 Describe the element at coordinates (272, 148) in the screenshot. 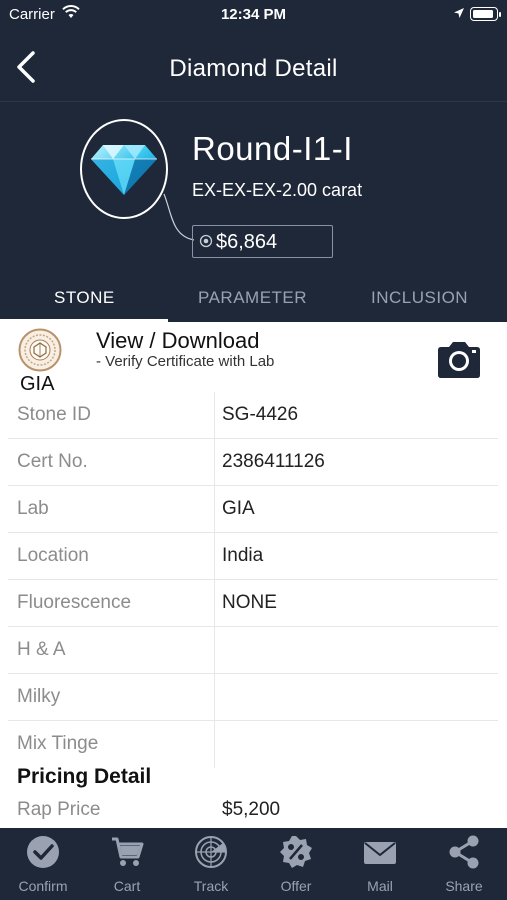

I see `stone-shape-title: Round-I1-I` at that location.